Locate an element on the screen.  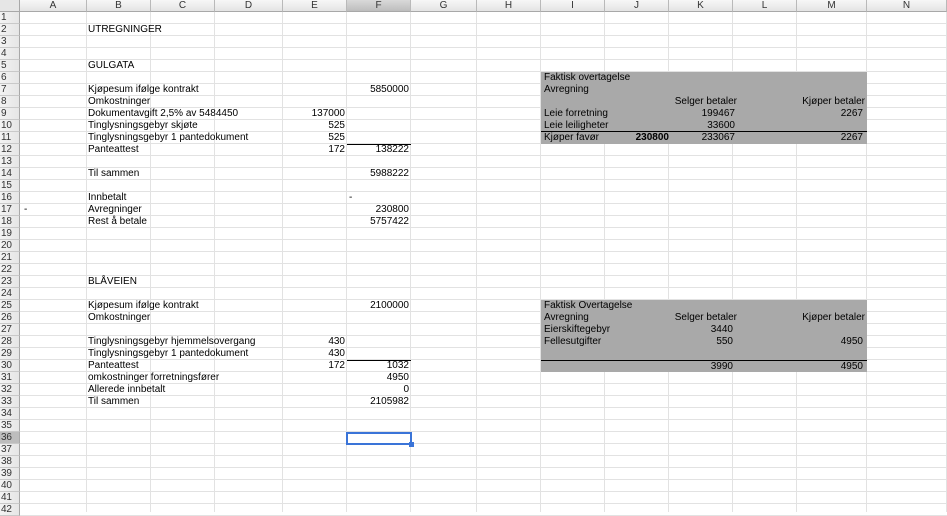
blaaveien-box-total-seller: 3990 is located at coordinates (701, 367).